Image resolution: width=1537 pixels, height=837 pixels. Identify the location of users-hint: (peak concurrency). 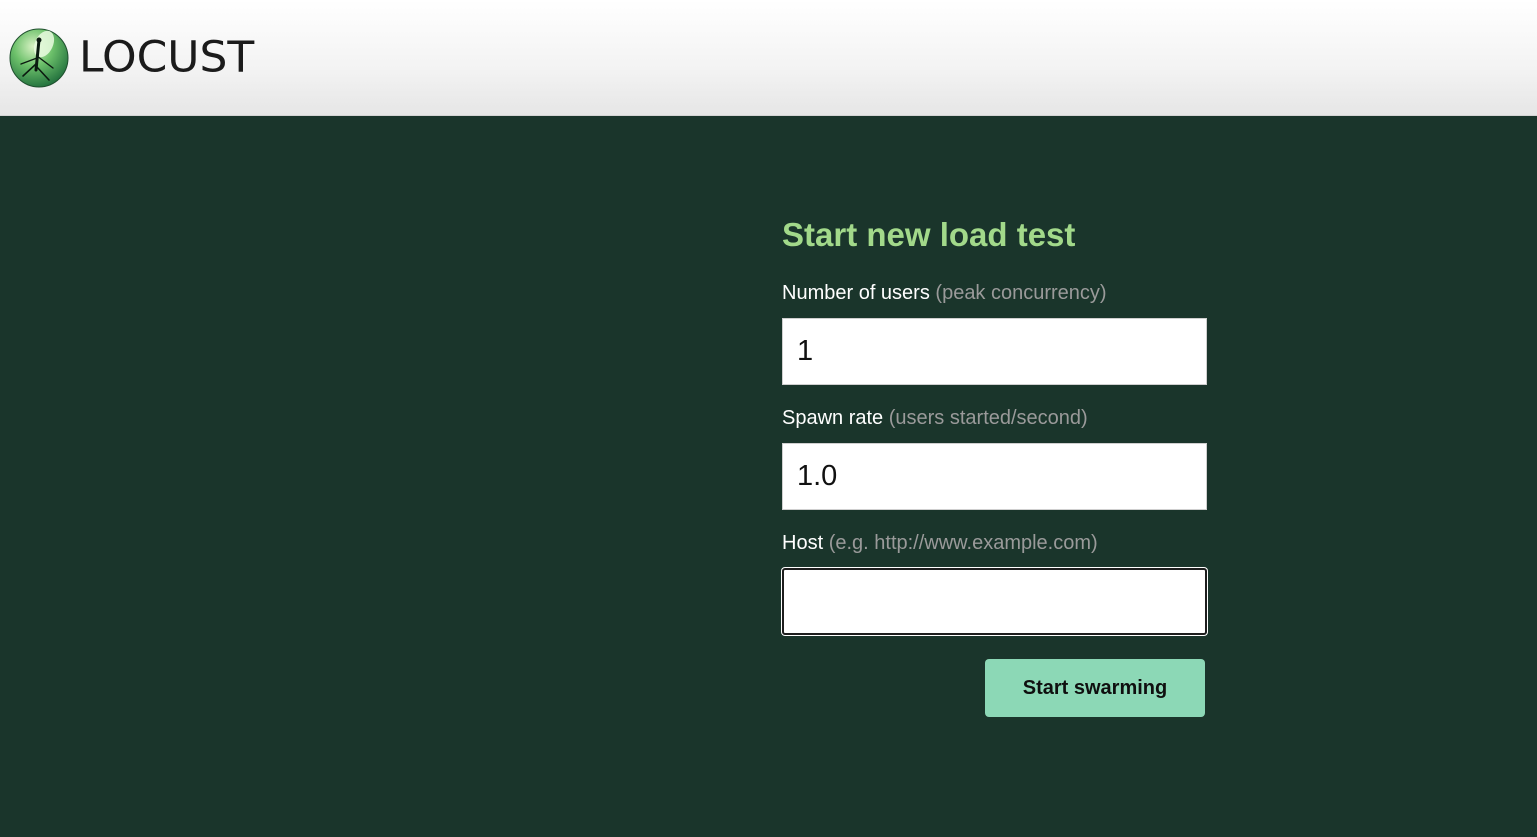
(1021, 293).